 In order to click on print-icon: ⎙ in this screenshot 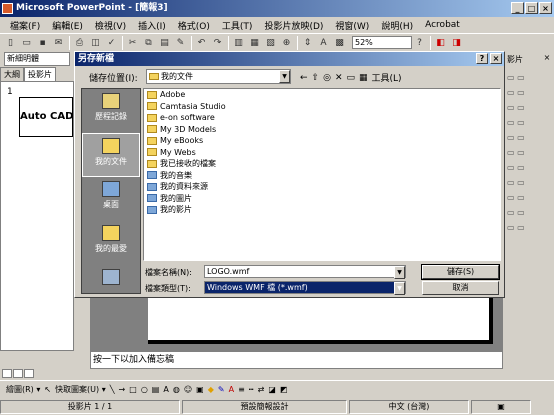, I will do `click(79, 43)`.